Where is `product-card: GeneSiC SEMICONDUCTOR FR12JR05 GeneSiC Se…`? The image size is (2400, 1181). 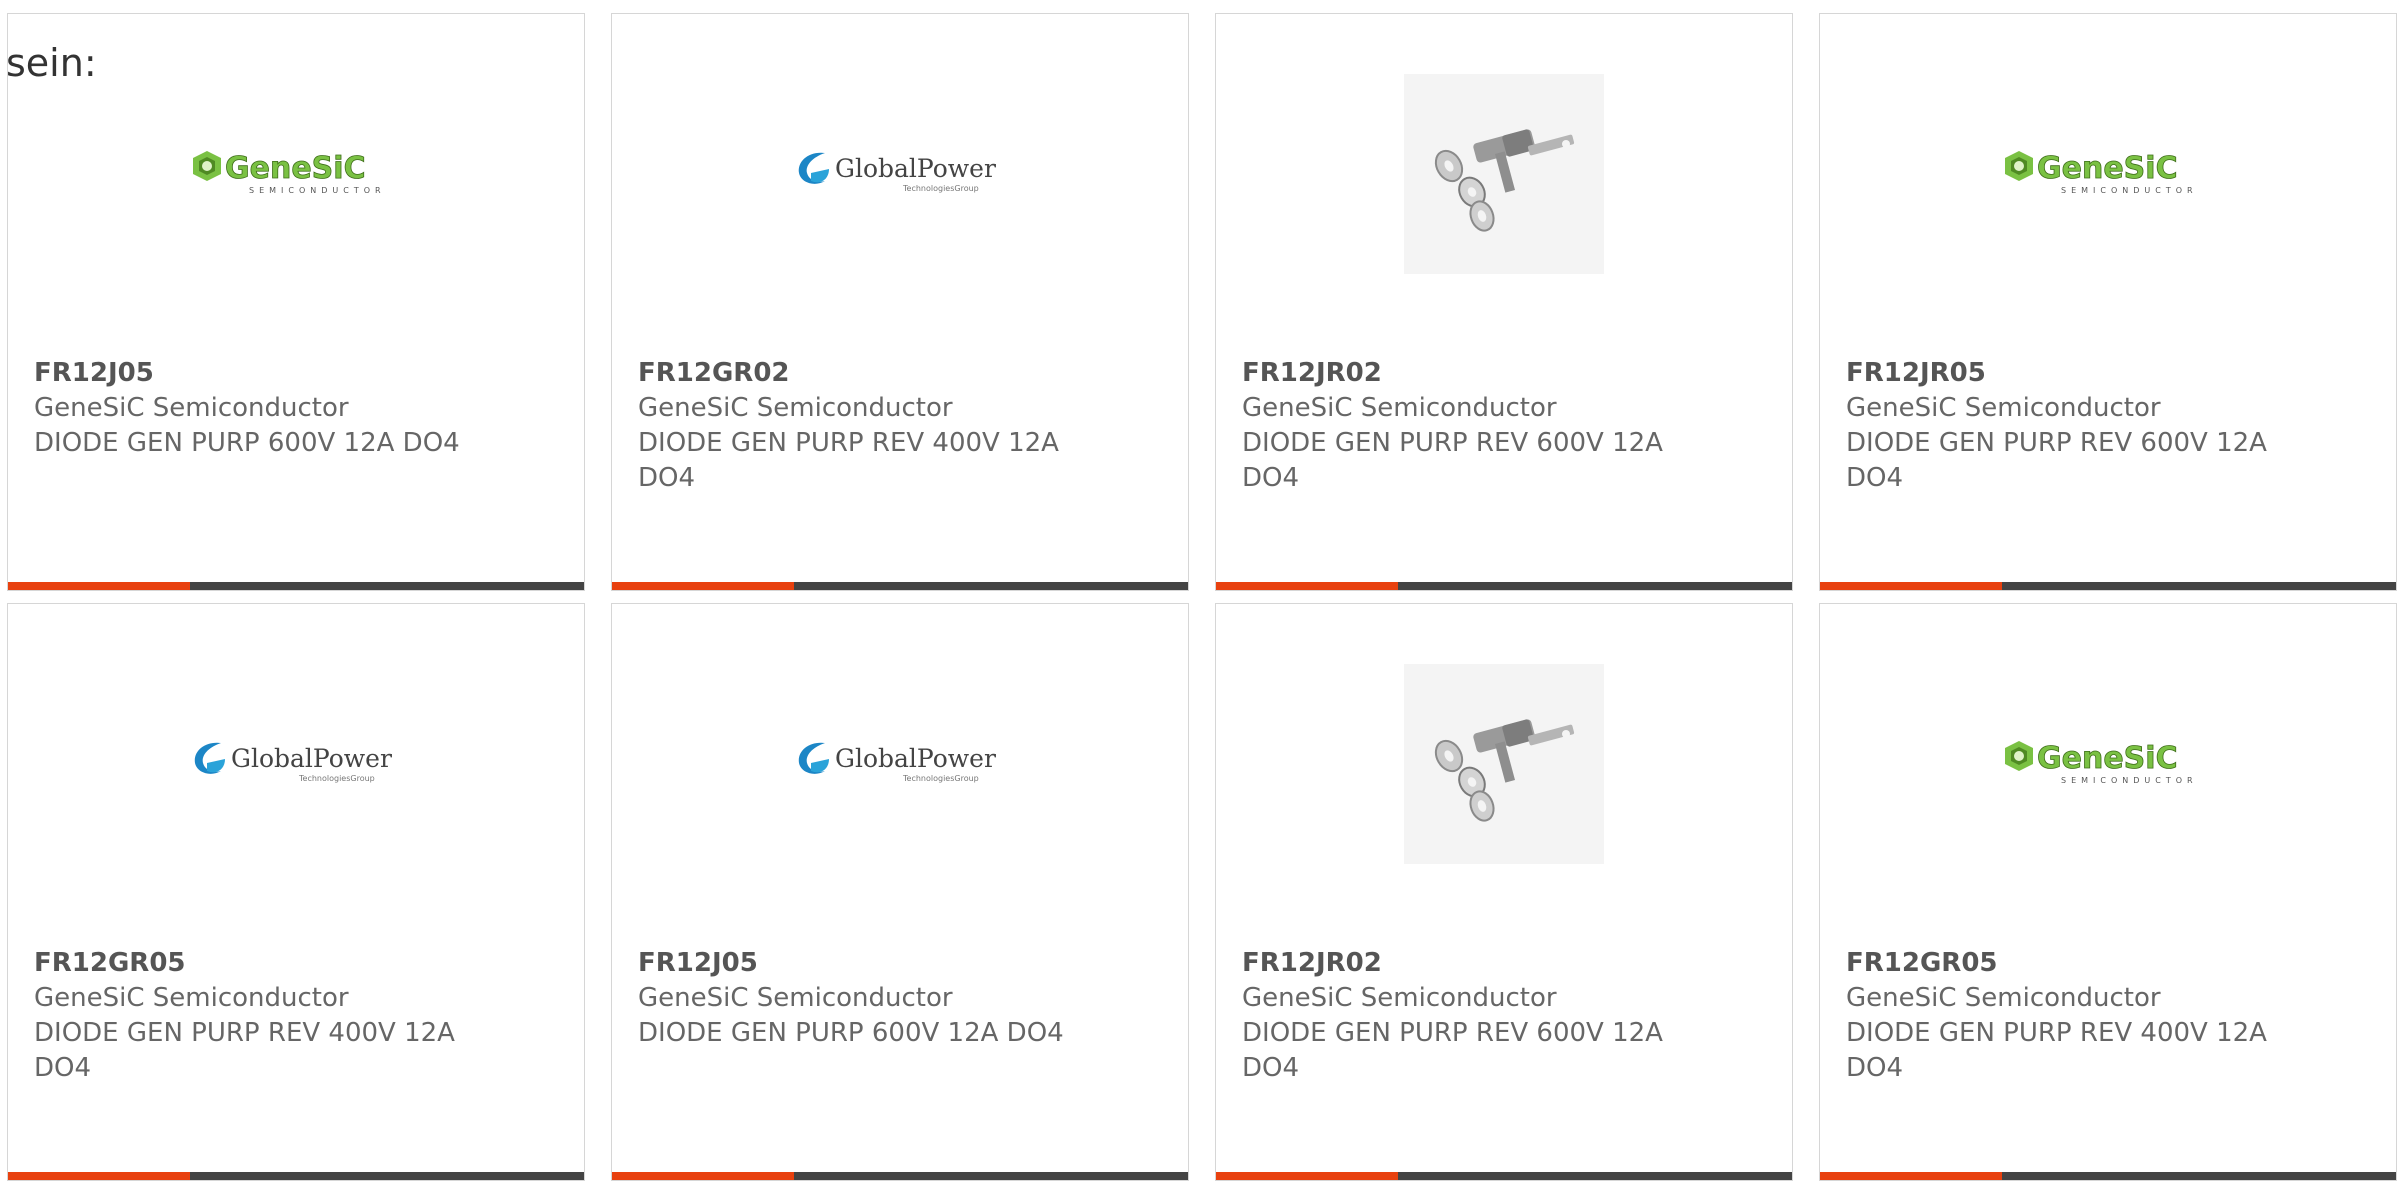
product-card: GeneSiC SEMICONDUCTOR FR12JR05 GeneSiC Se… is located at coordinates (2108, 302).